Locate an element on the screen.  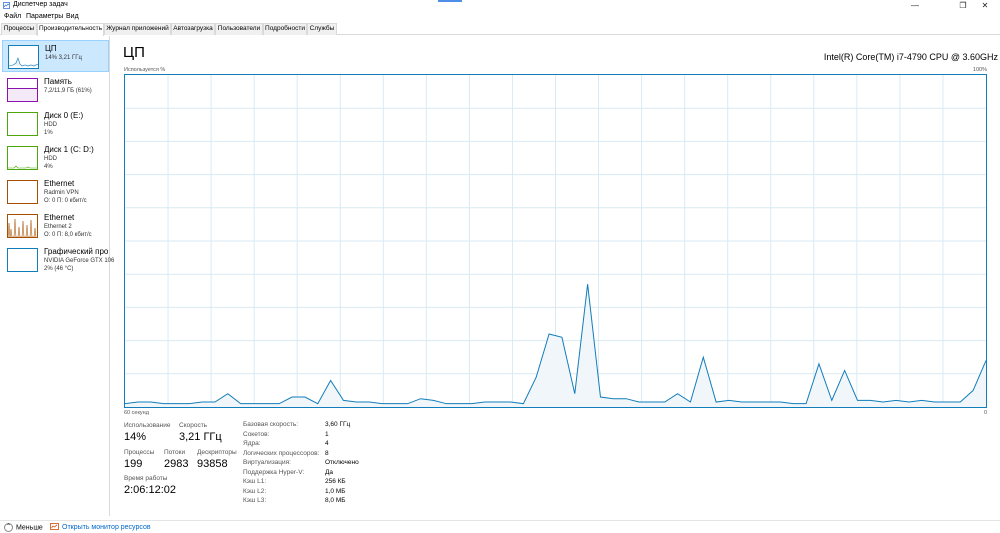
spec-value: 8,0 МБ is located at coordinates (335, 500).